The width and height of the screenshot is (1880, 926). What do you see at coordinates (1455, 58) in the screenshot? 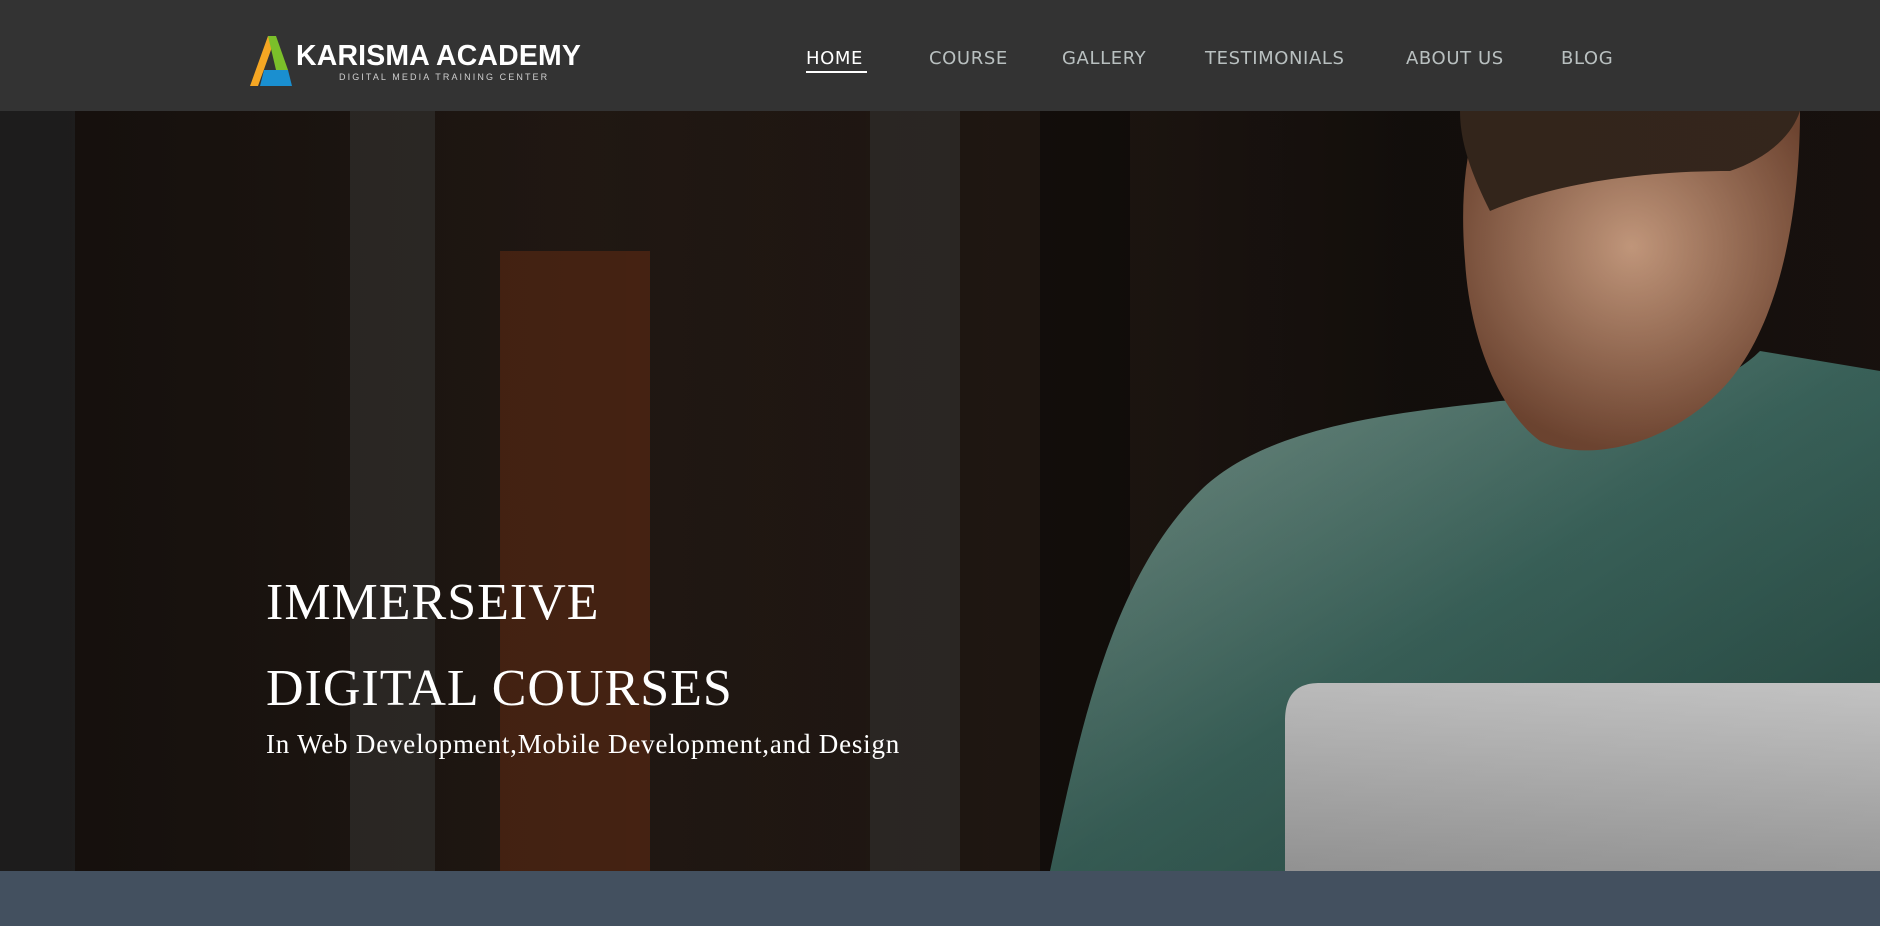
I see `nav-about-us: ABOUT US` at bounding box center [1455, 58].